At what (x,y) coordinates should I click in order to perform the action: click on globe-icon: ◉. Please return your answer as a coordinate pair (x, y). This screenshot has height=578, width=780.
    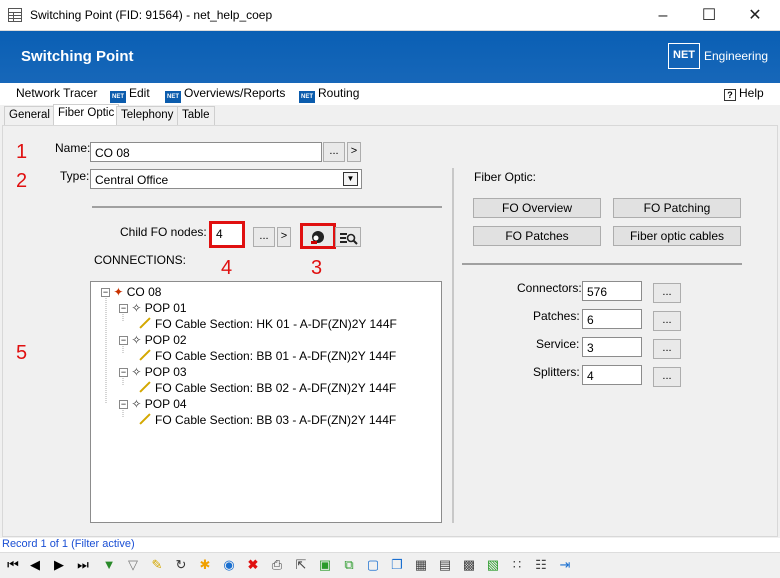
    Looking at the image, I should click on (229, 565).